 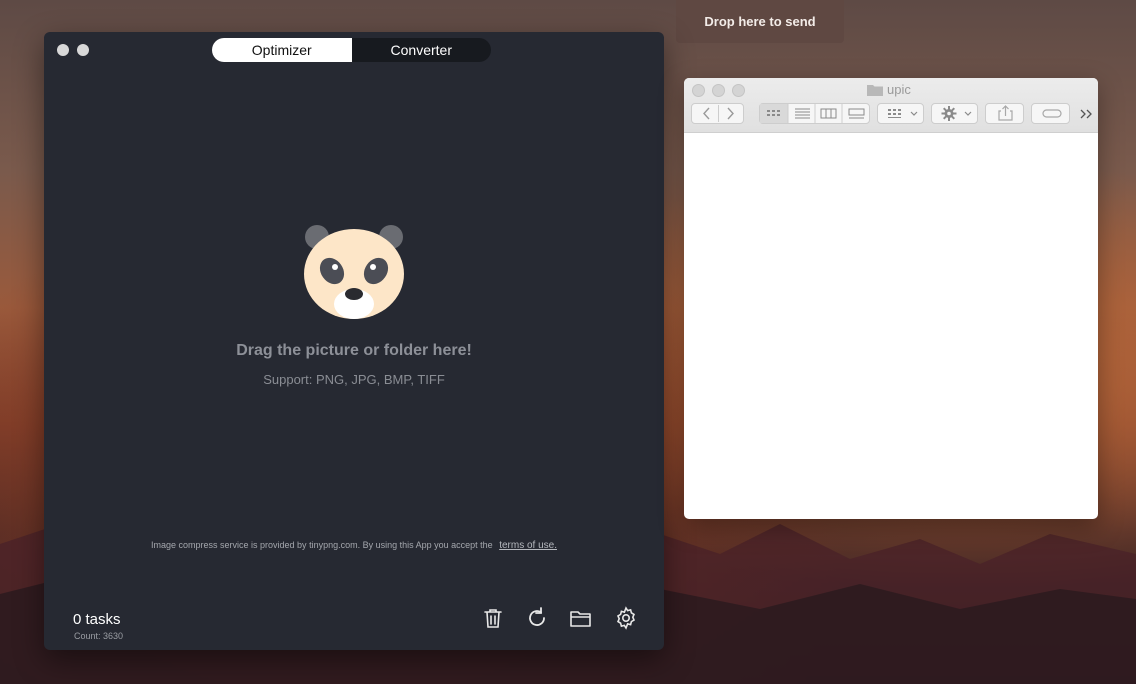 What do you see at coordinates (814, 113) in the screenshot?
I see `view-mode-group` at bounding box center [814, 113].